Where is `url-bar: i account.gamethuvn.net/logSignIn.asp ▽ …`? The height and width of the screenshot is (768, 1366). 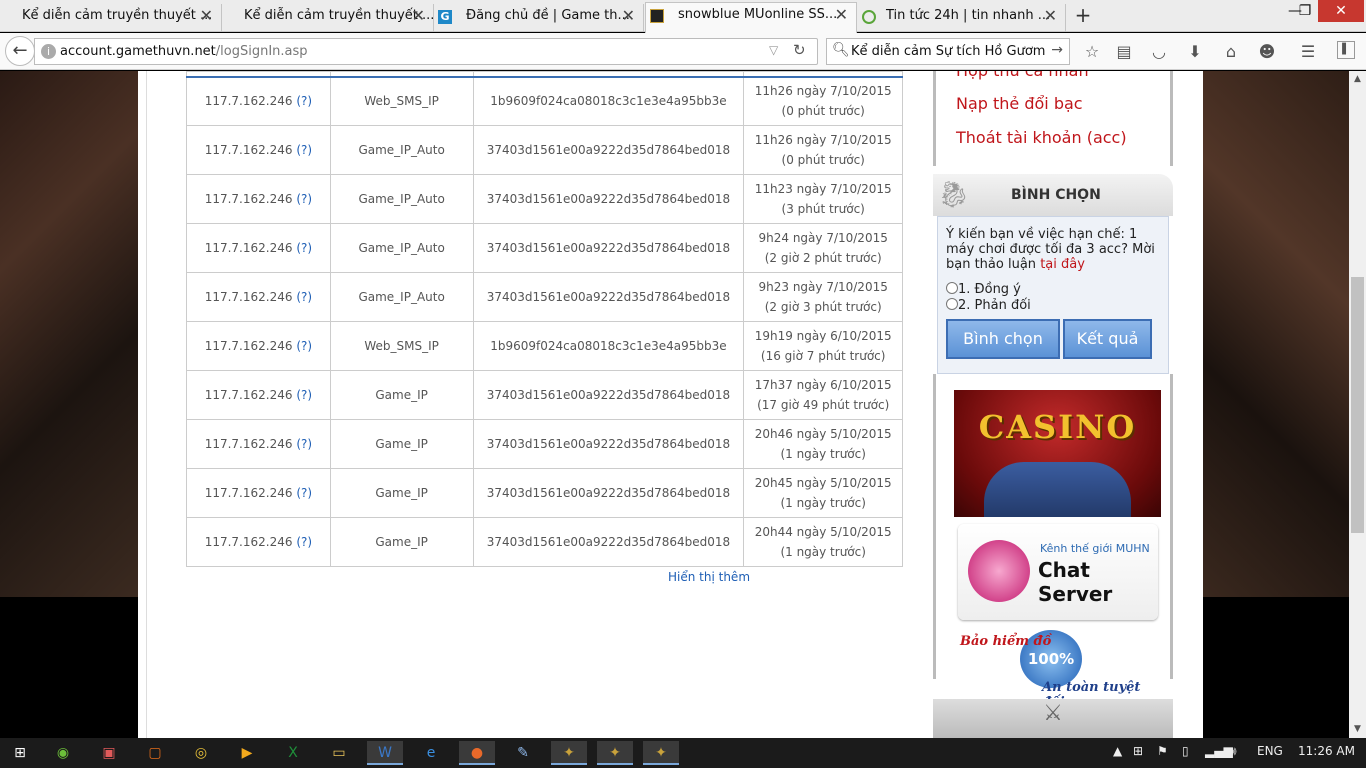
url-bar: i account.gamethuvn.net/logSignIn.asp ▽ … is located at coordinates (426, 51).